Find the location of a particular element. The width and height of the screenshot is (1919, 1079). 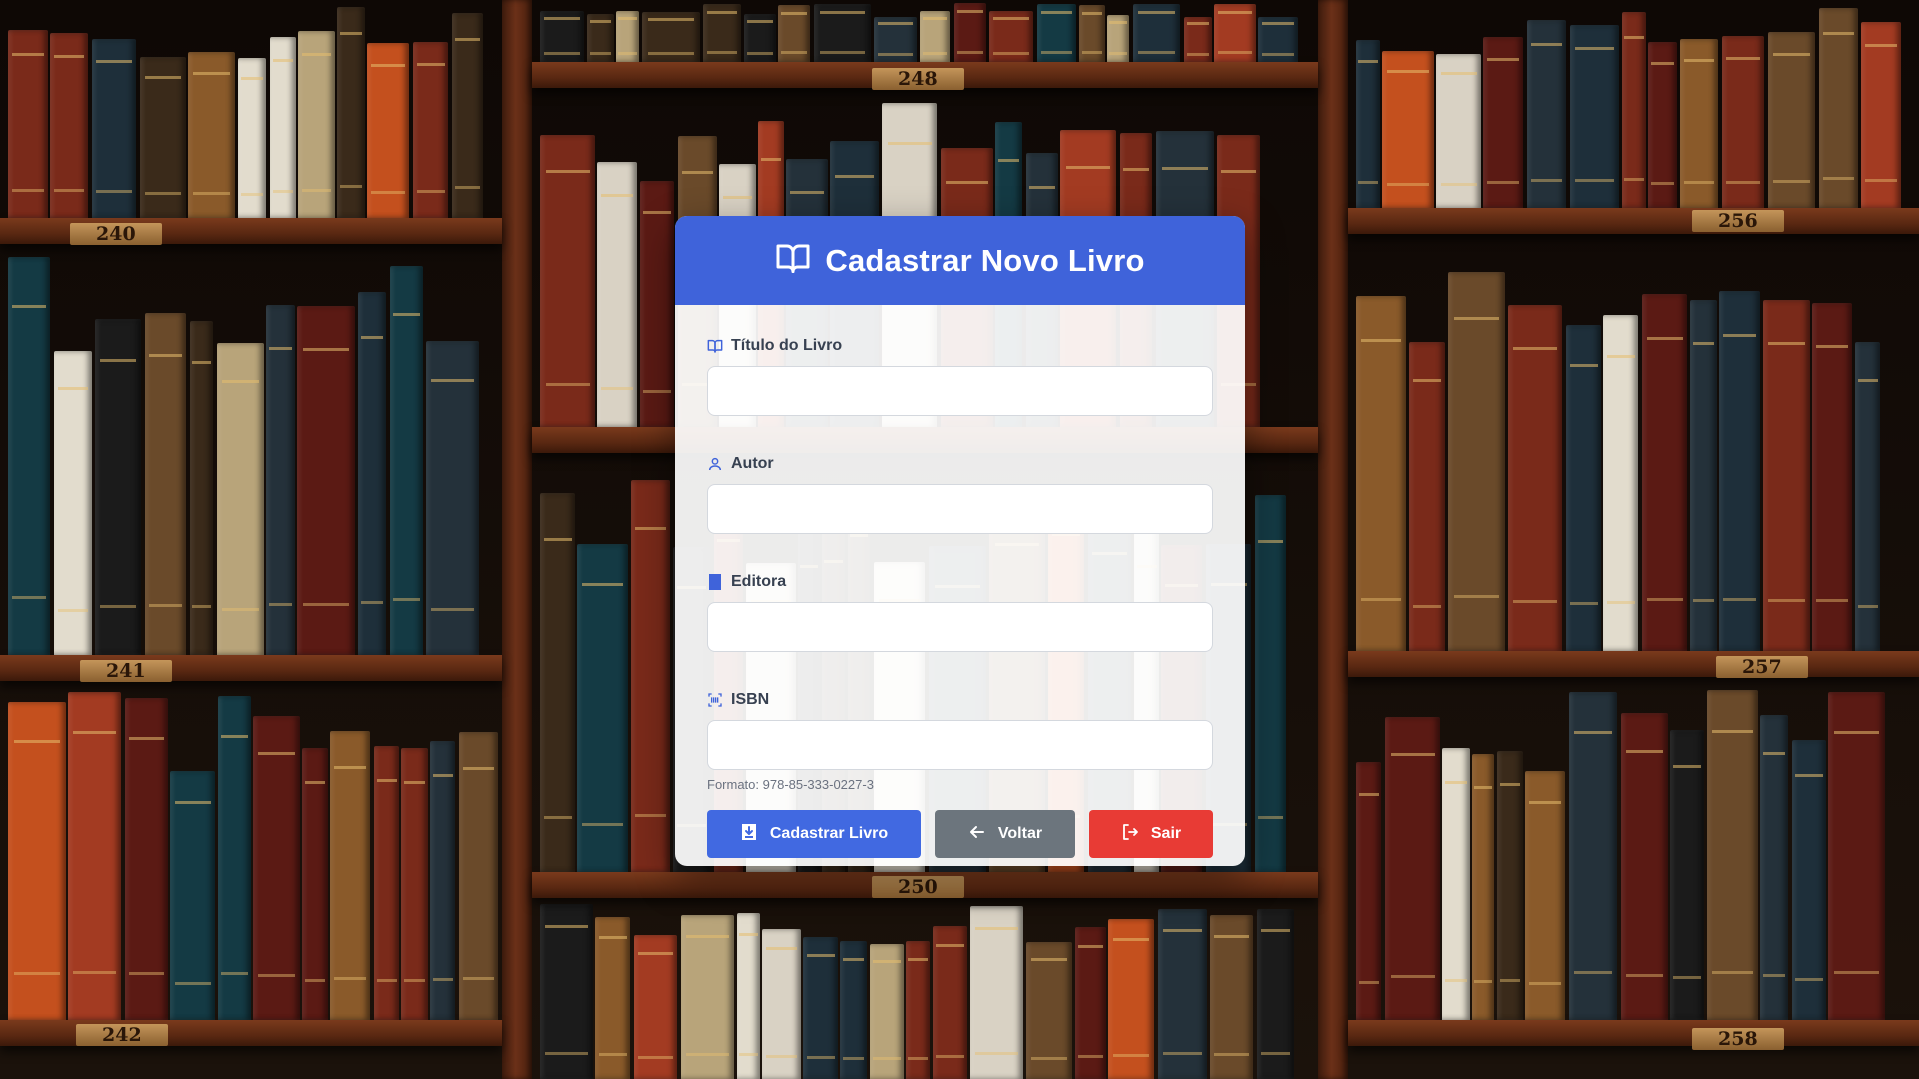

author-input is located at coordinates (960, 509).